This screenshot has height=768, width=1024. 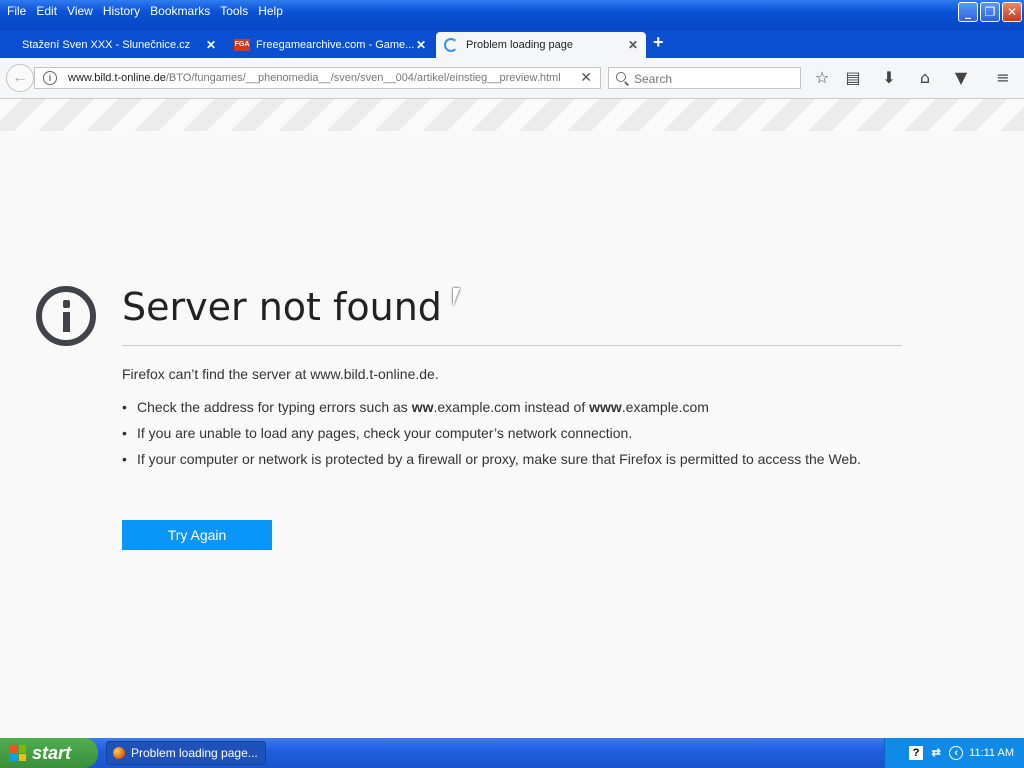 I want to click on search-input, so click(x=714, y=79).